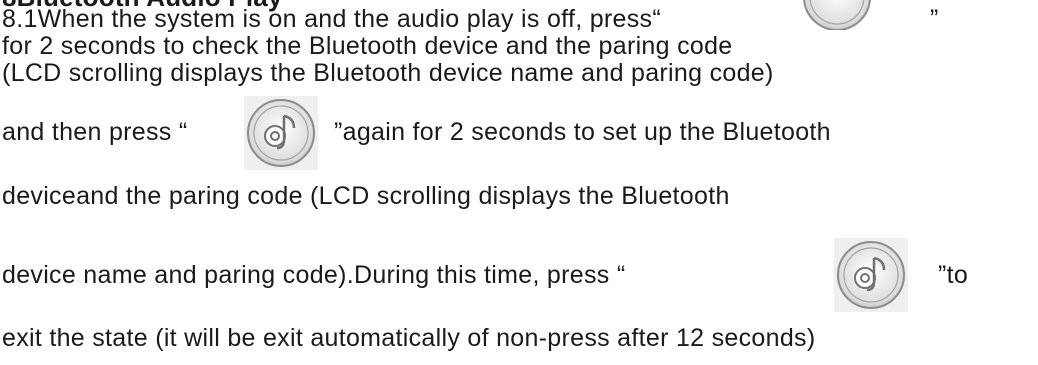 The image size is (1038, 365). I want to click on paragraph-line-6-end: ”to, so click(953, 275).